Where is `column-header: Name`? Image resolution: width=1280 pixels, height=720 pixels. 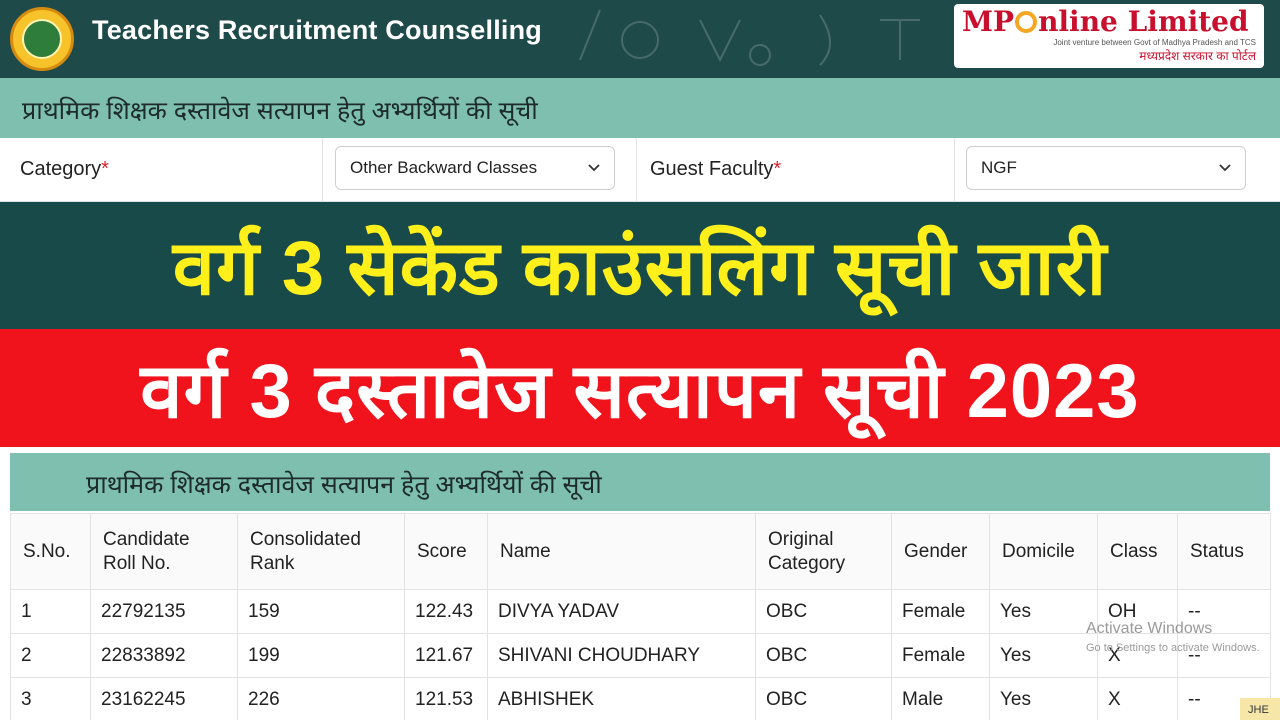
column-header: Name is located at coordinates (621, 551).